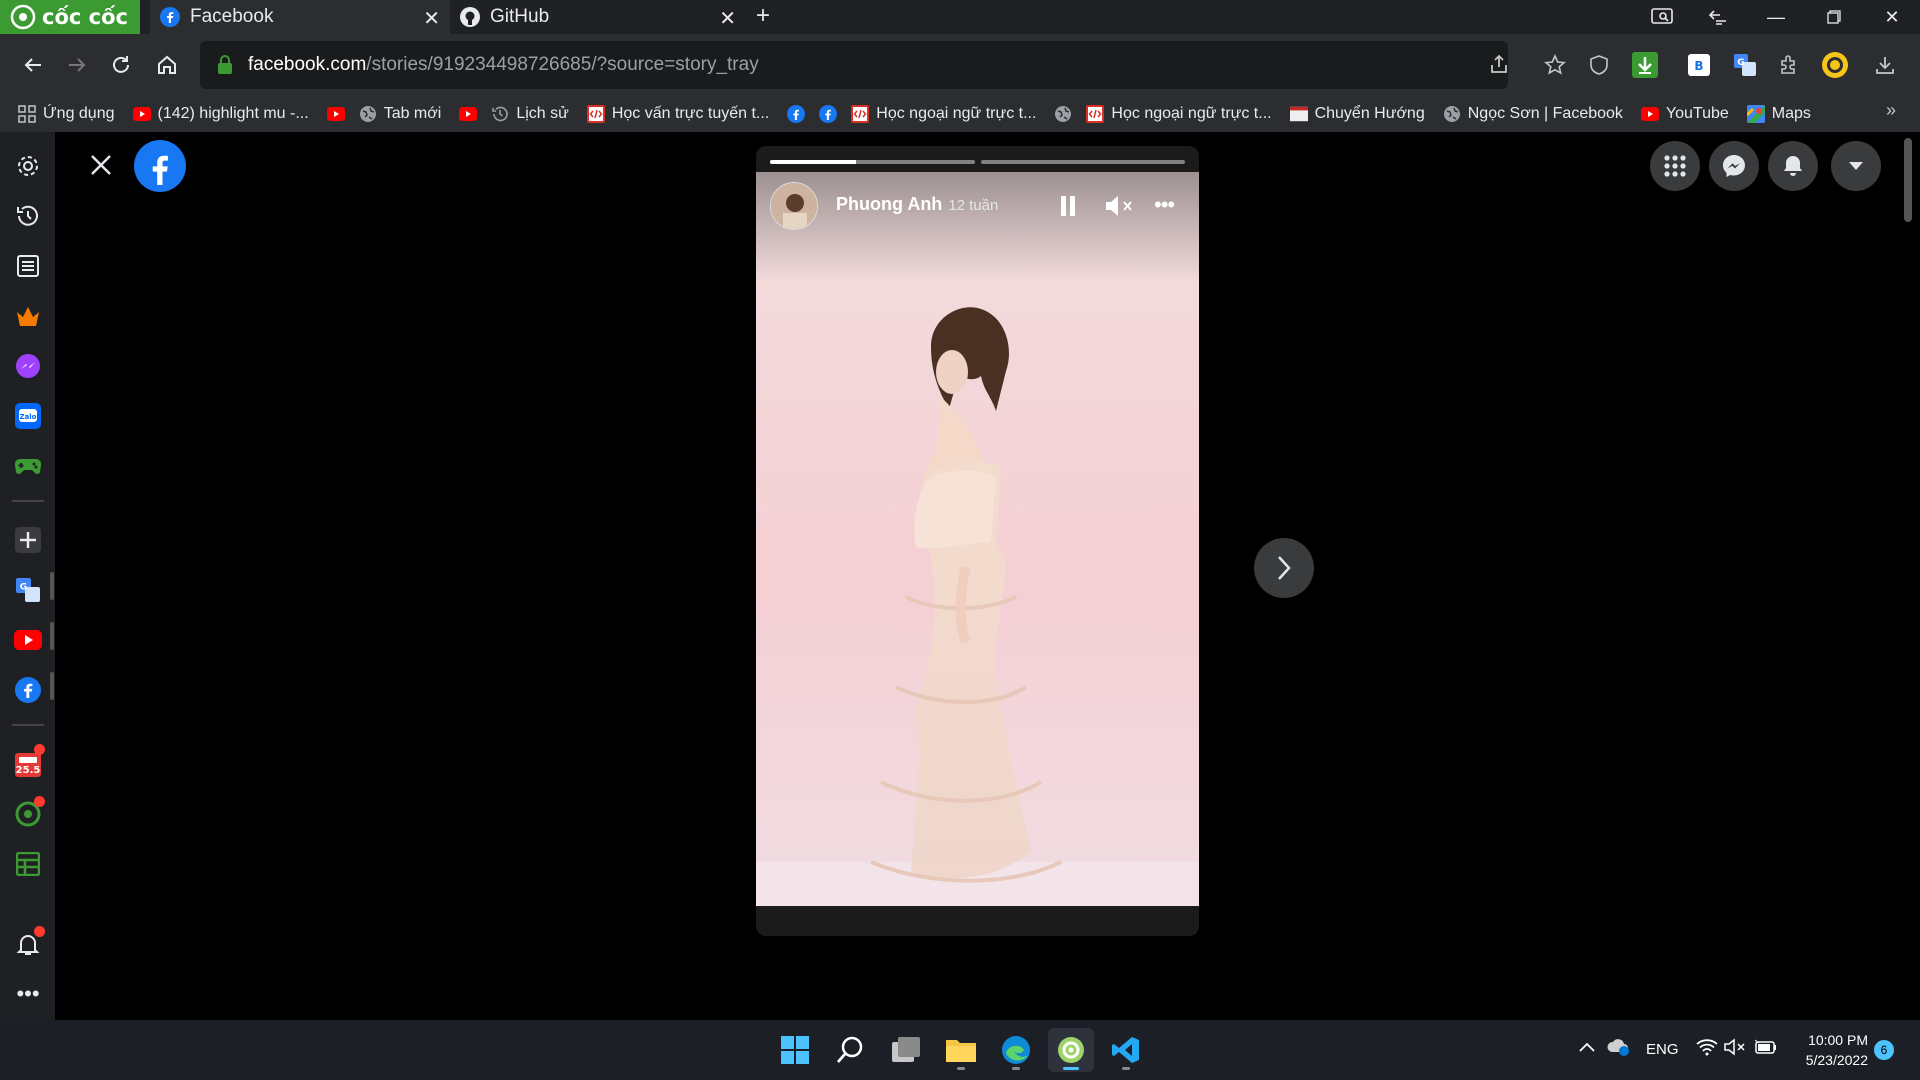  I want to click on share-icon, so click(1499, 67).